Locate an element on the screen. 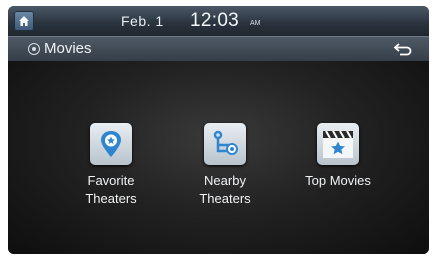 The image size is (437, 257). top-movies-button: Top Movies is located at coordinates (338, 156).